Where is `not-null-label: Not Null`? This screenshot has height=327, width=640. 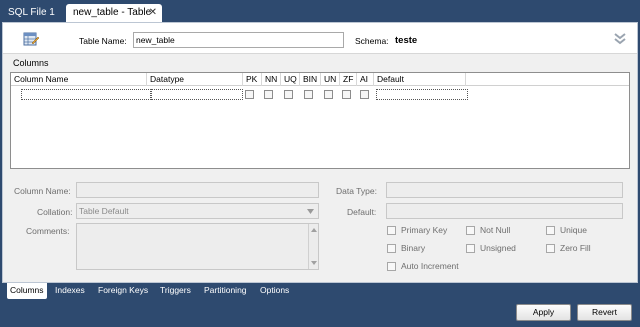 not-null-label: Not Null is located at coordinates (495, 230).